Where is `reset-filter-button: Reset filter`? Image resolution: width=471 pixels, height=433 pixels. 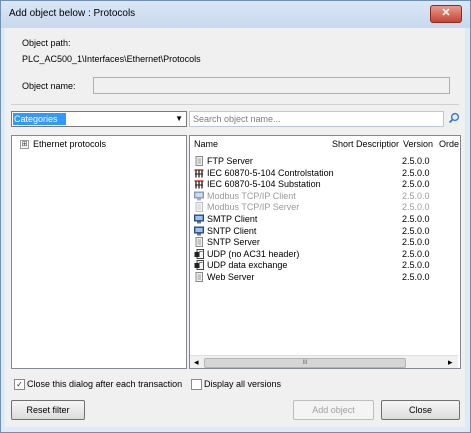
reset-filter-button: Reset filter is located at coordinates (48, 410).